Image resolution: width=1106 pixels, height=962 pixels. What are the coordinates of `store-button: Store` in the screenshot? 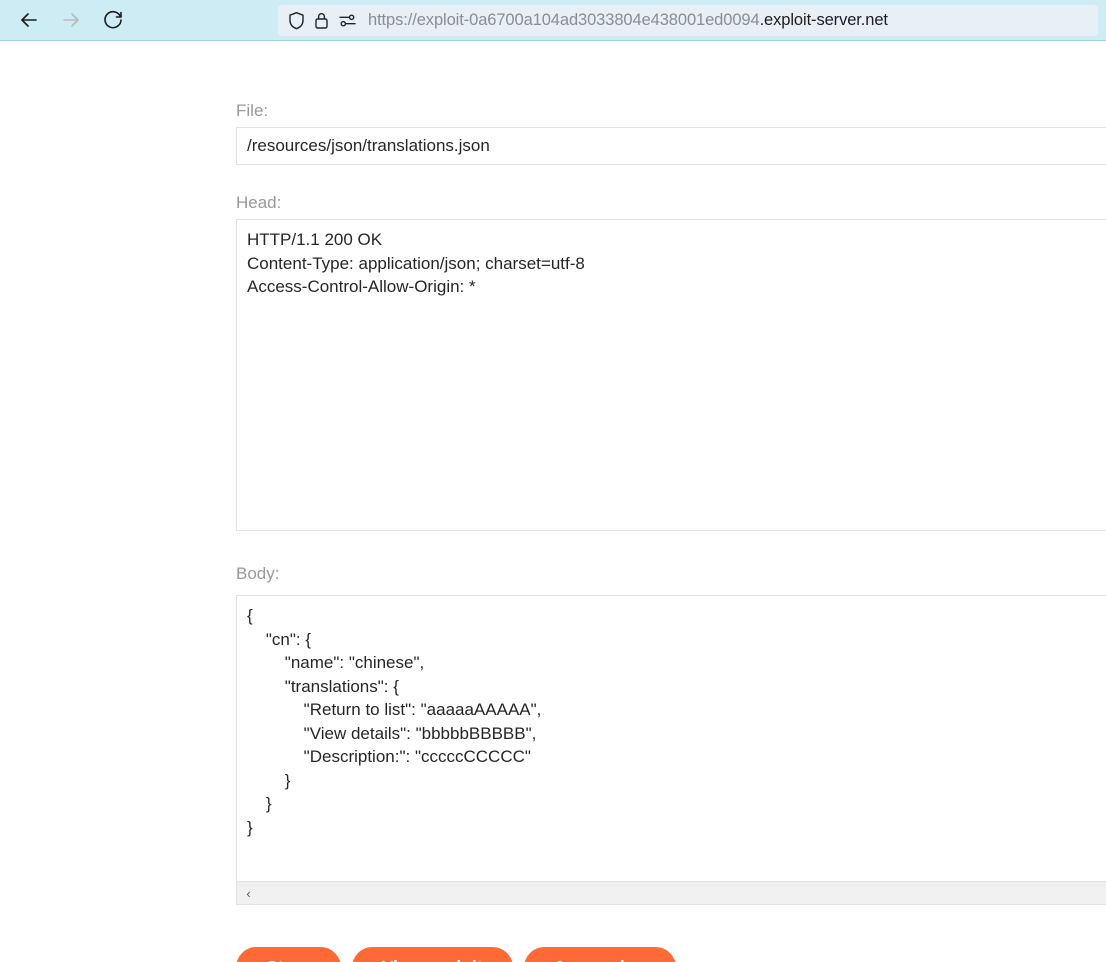 It's located at (288, 954).